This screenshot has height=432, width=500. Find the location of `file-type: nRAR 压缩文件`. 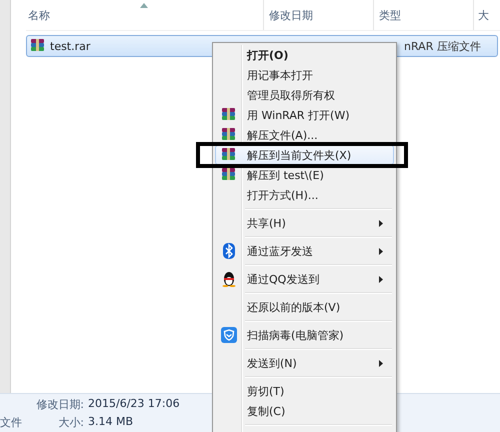

file-type: nRAR 压缩文件 is located at coordinates (442, 46).